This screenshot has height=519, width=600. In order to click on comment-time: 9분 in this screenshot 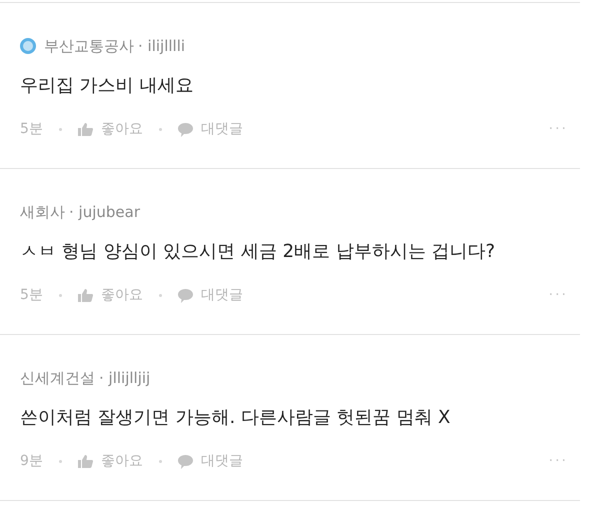, I will do `click(31, 461)`.